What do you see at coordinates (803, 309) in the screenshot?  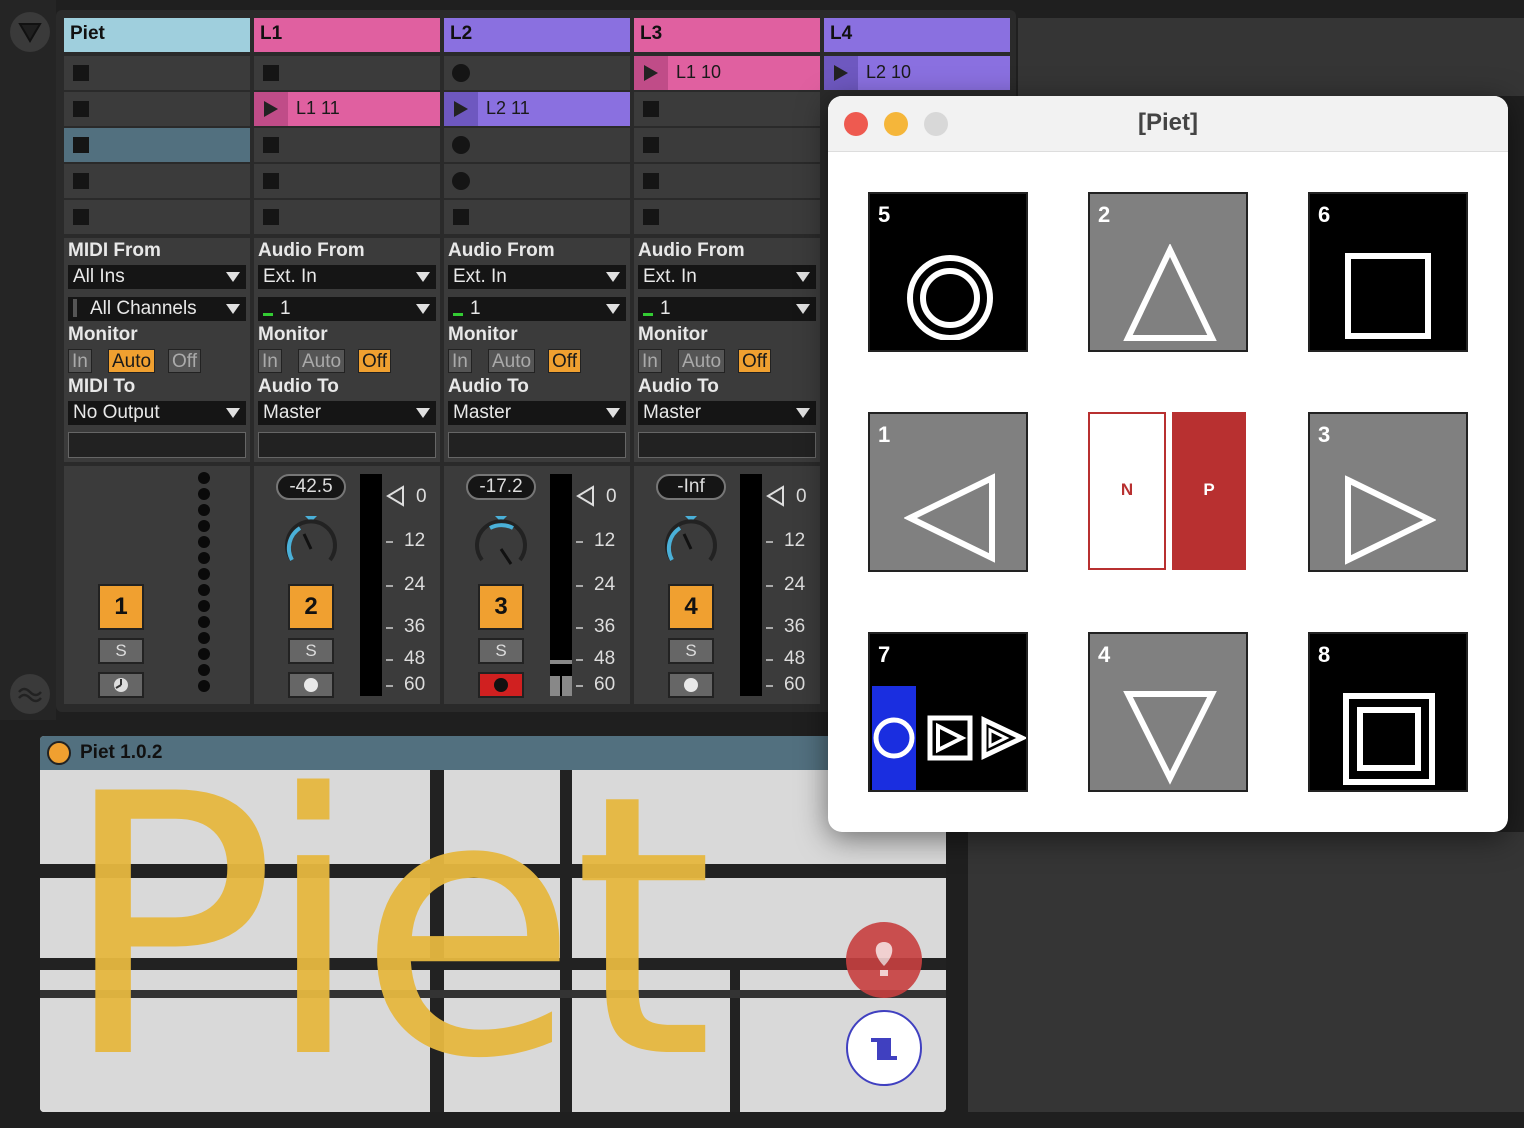 I see `chevron-down-icon` at bounding box center [803, 309].